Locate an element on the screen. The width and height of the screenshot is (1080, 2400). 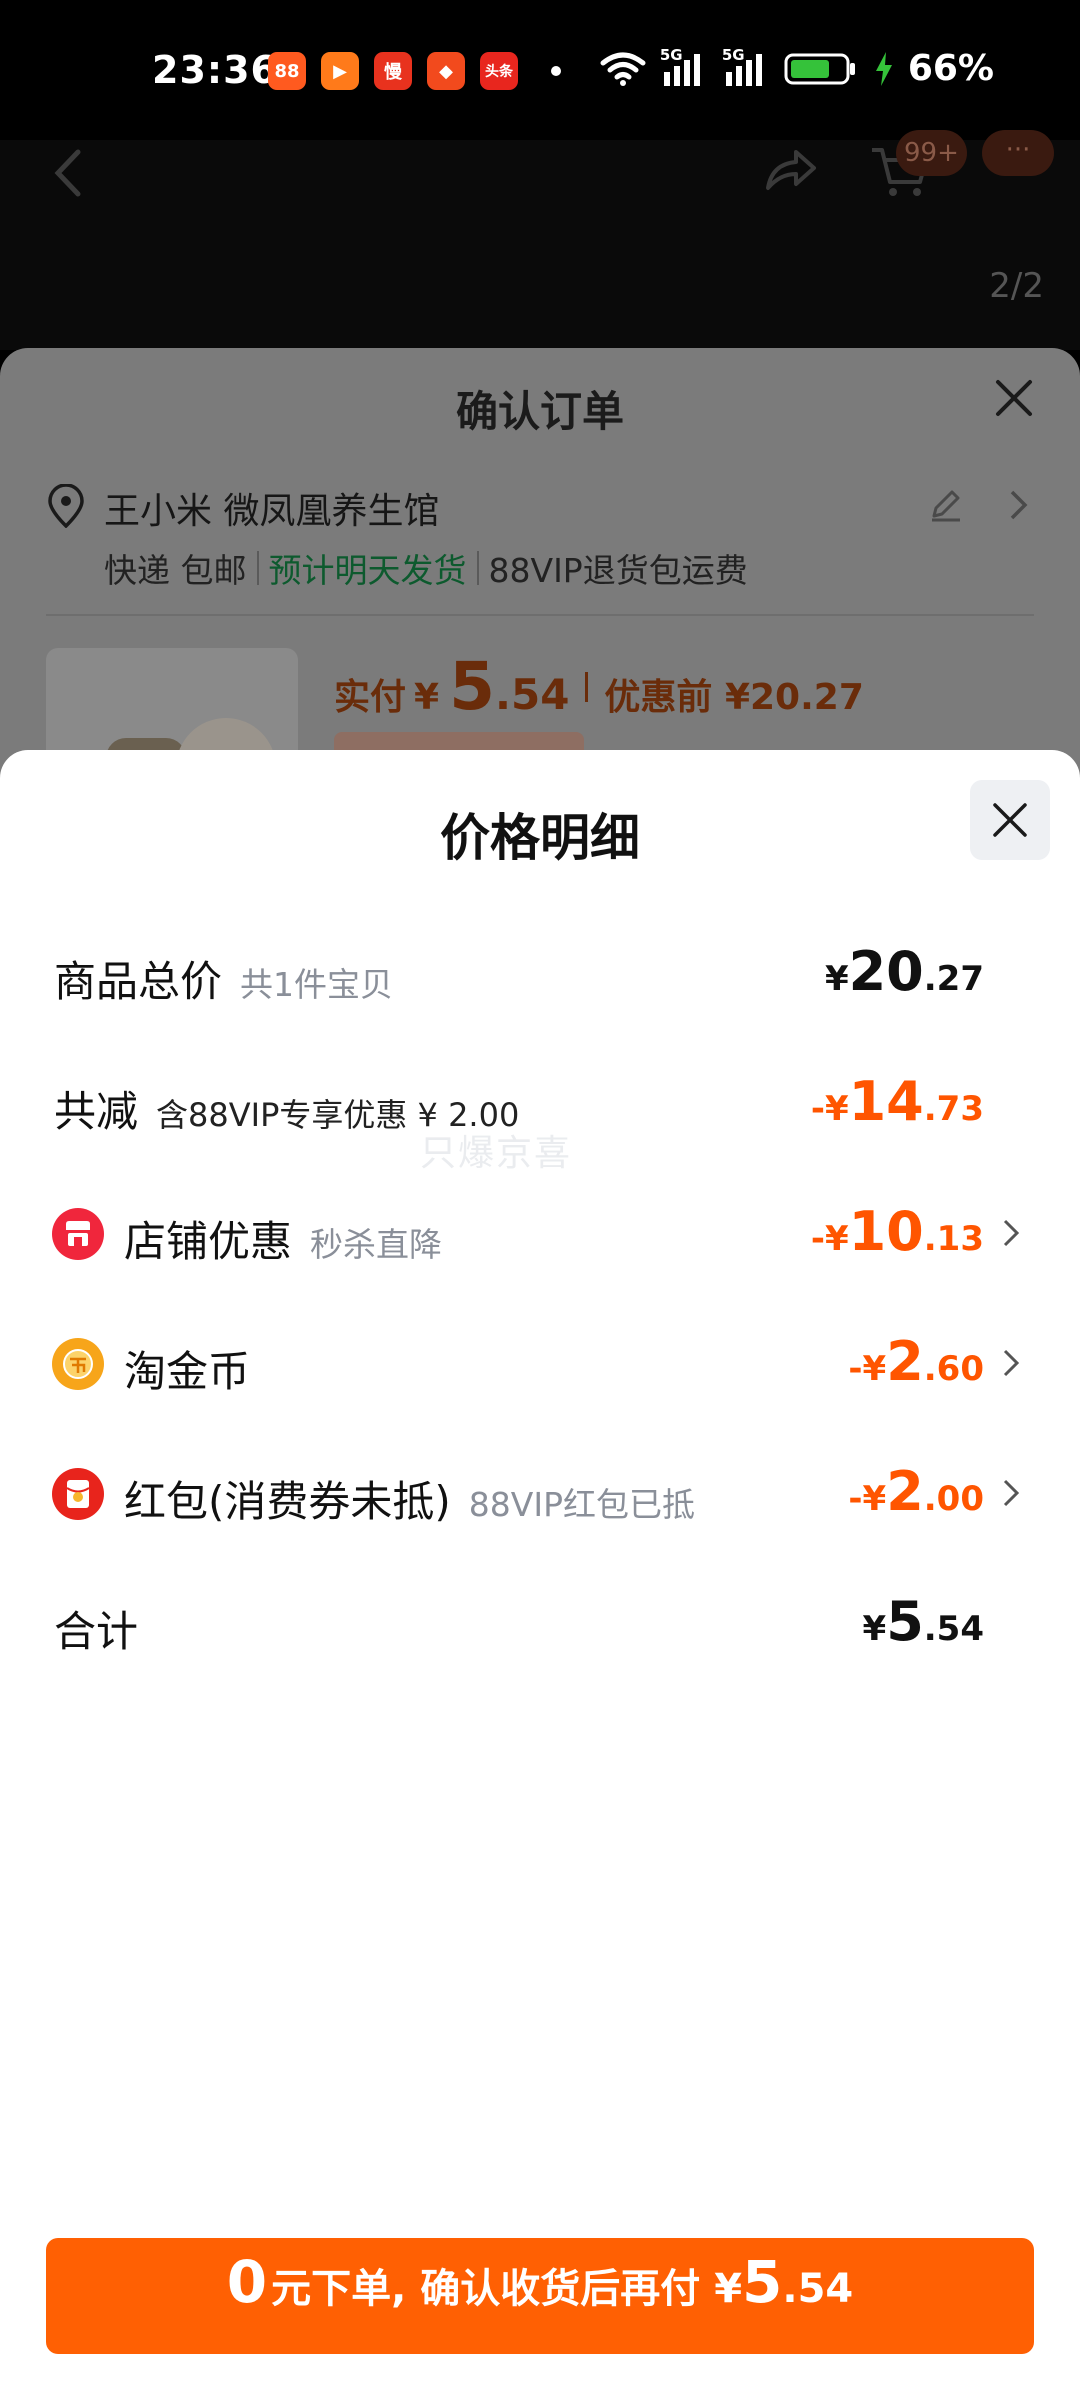
grand-total-row: 合计 ¥ 5 .54 is located at coordinates (540, 1634).